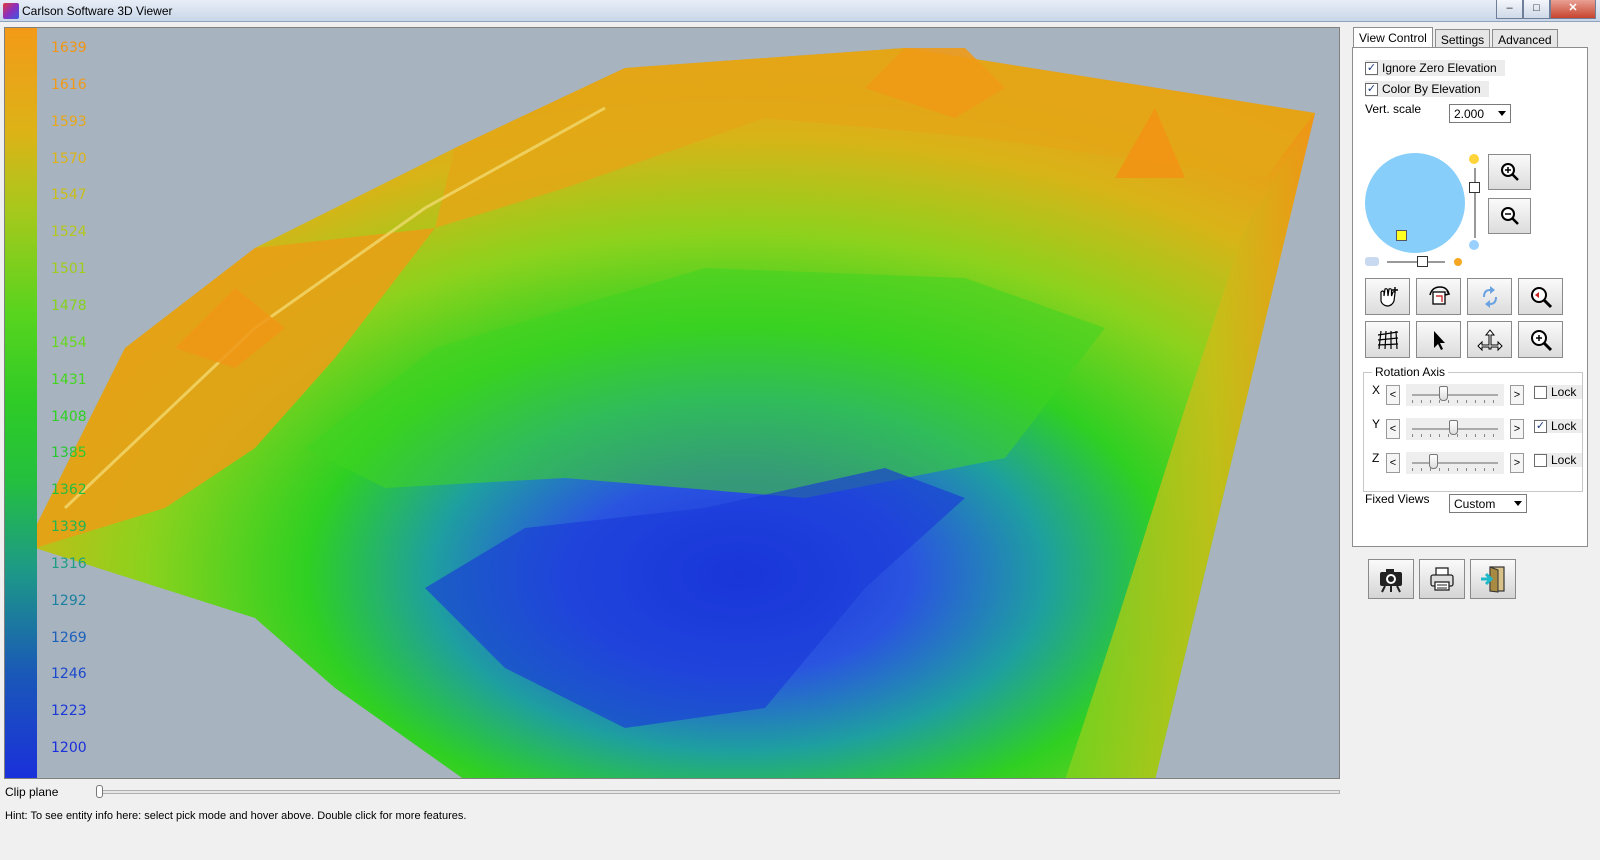 The height and width of the screenshot is (860, 1600). Describe the element at coordinates (69, 527) in the screenshot. I see `legend-label: 1339` at that location.